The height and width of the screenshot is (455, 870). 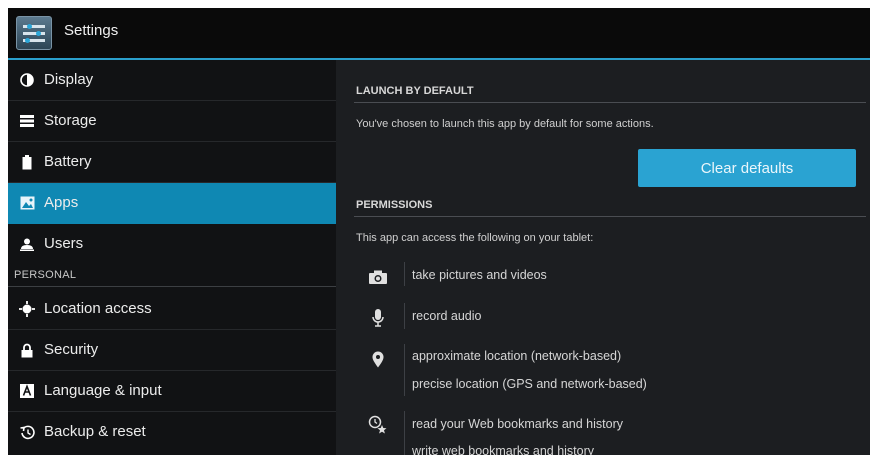 What do you see at coordinates (394, 205) in the screenshot?
I see `section-header-label: PERMISSIONS` at bounding box center [394, 205].